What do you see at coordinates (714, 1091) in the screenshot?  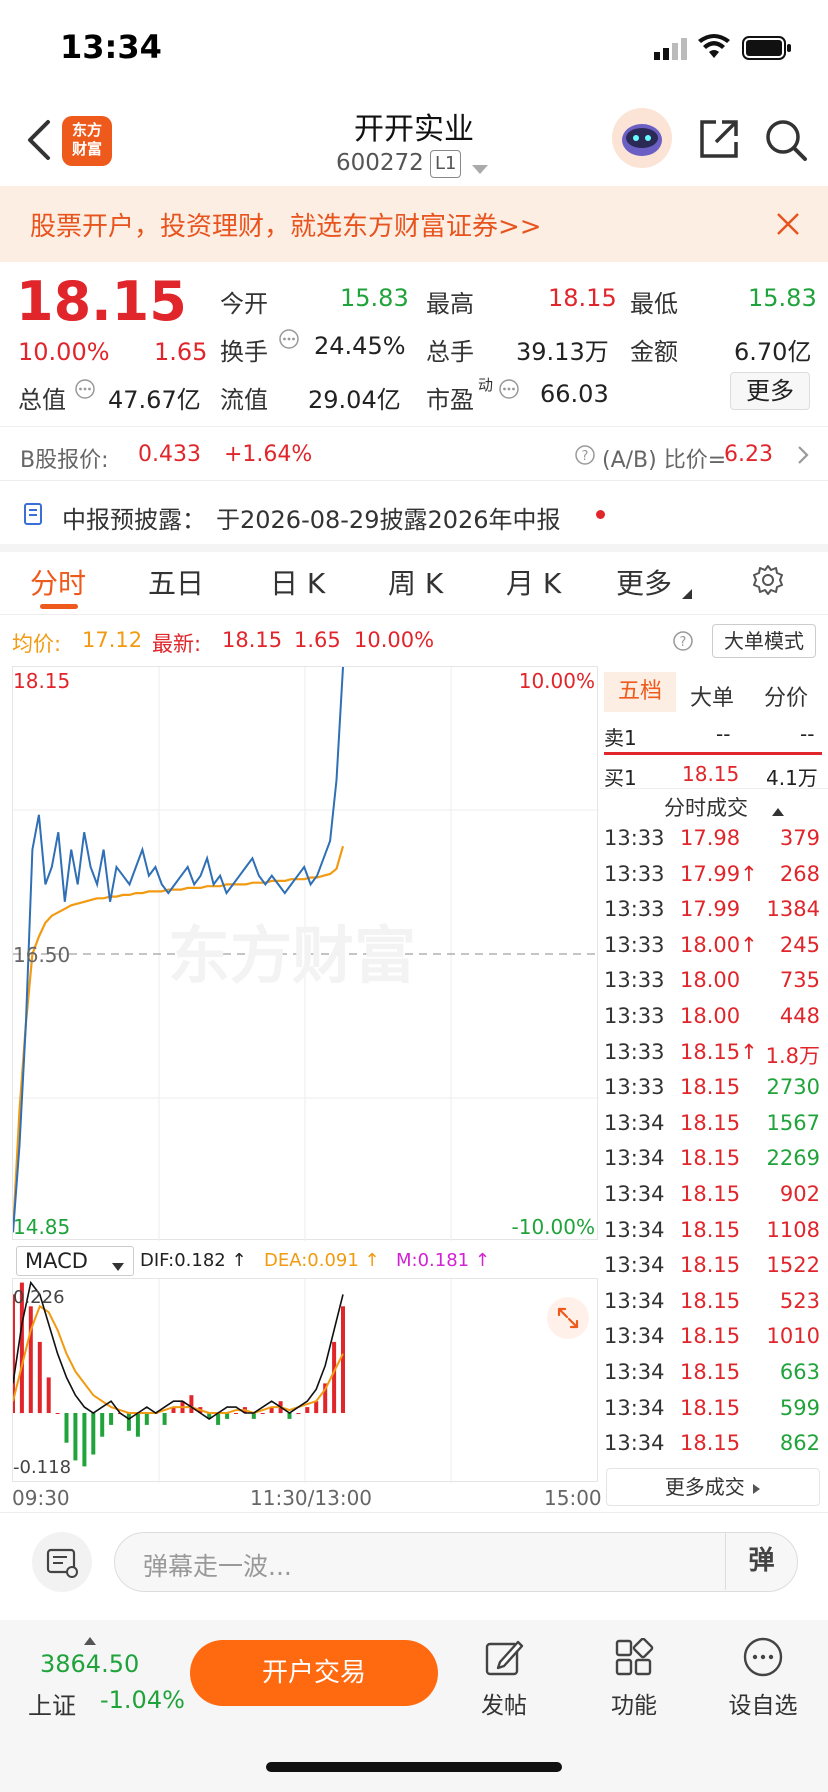 I see `tick-row: 13:33 18.15 2730` at bounding box center [714, 1091].